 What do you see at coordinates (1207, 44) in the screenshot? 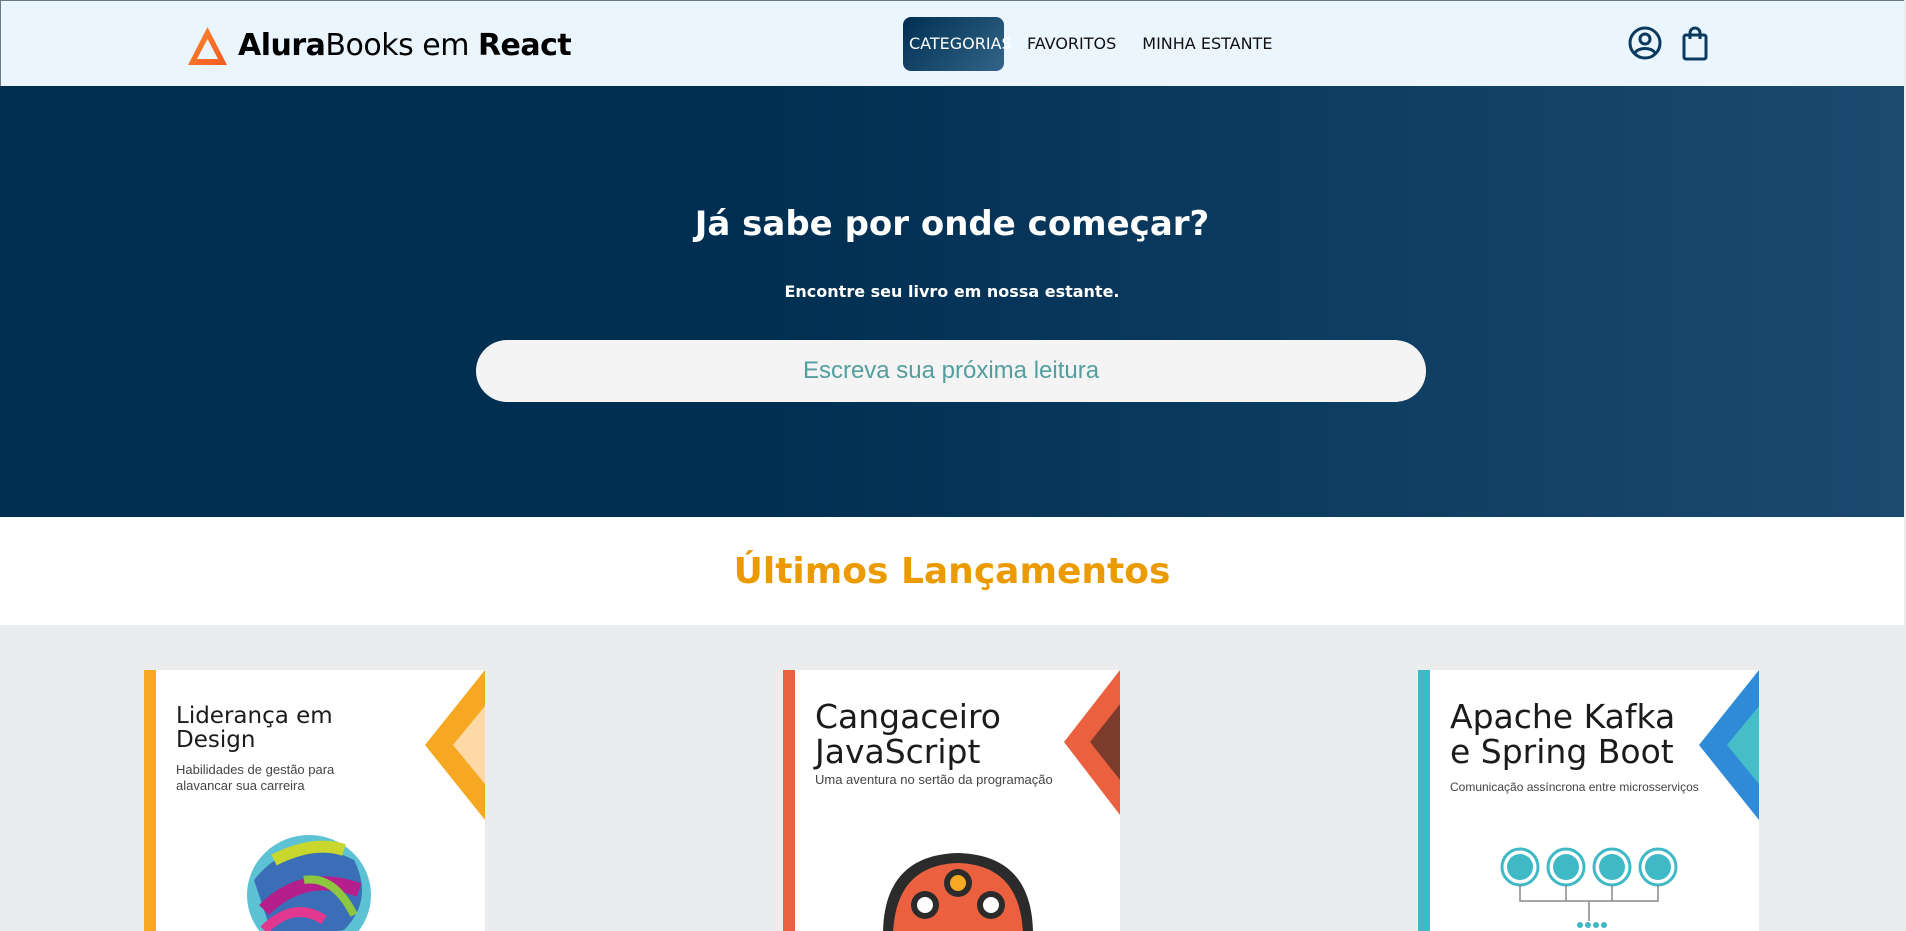
I see `nav-minha-estante: MINHA ESTANTE` at bounding box center [1207, 44].